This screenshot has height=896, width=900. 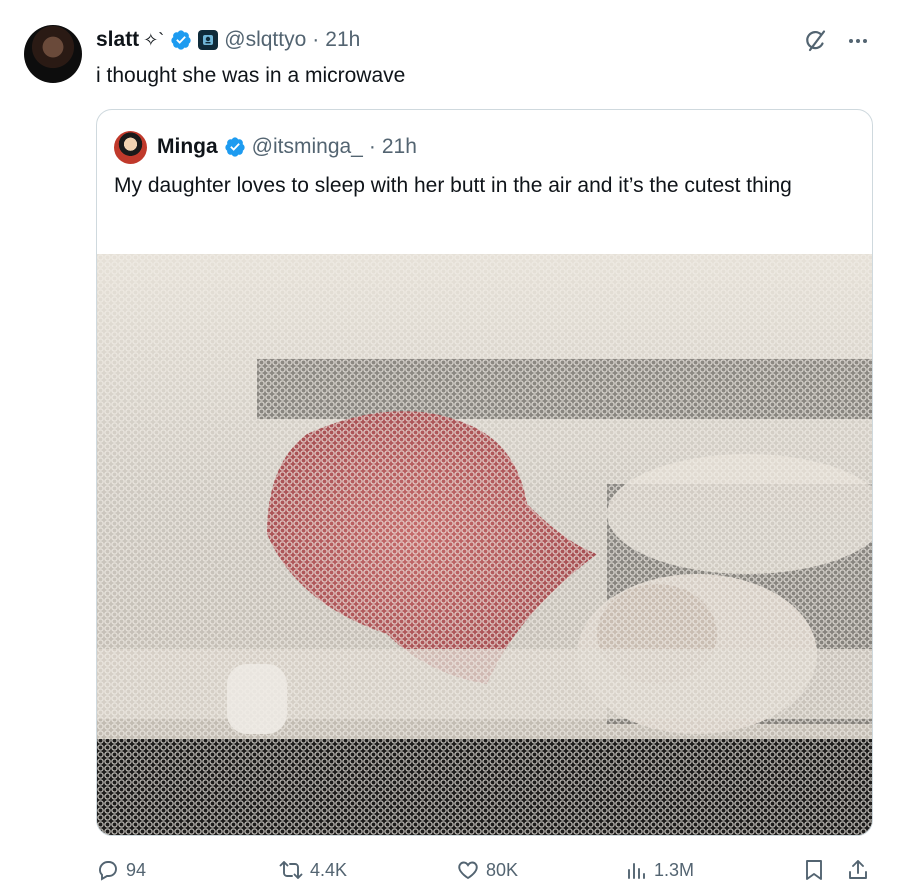 I want to click on quote-header: Minga @itsminga_ · 21h, so click(x=265, y=147).